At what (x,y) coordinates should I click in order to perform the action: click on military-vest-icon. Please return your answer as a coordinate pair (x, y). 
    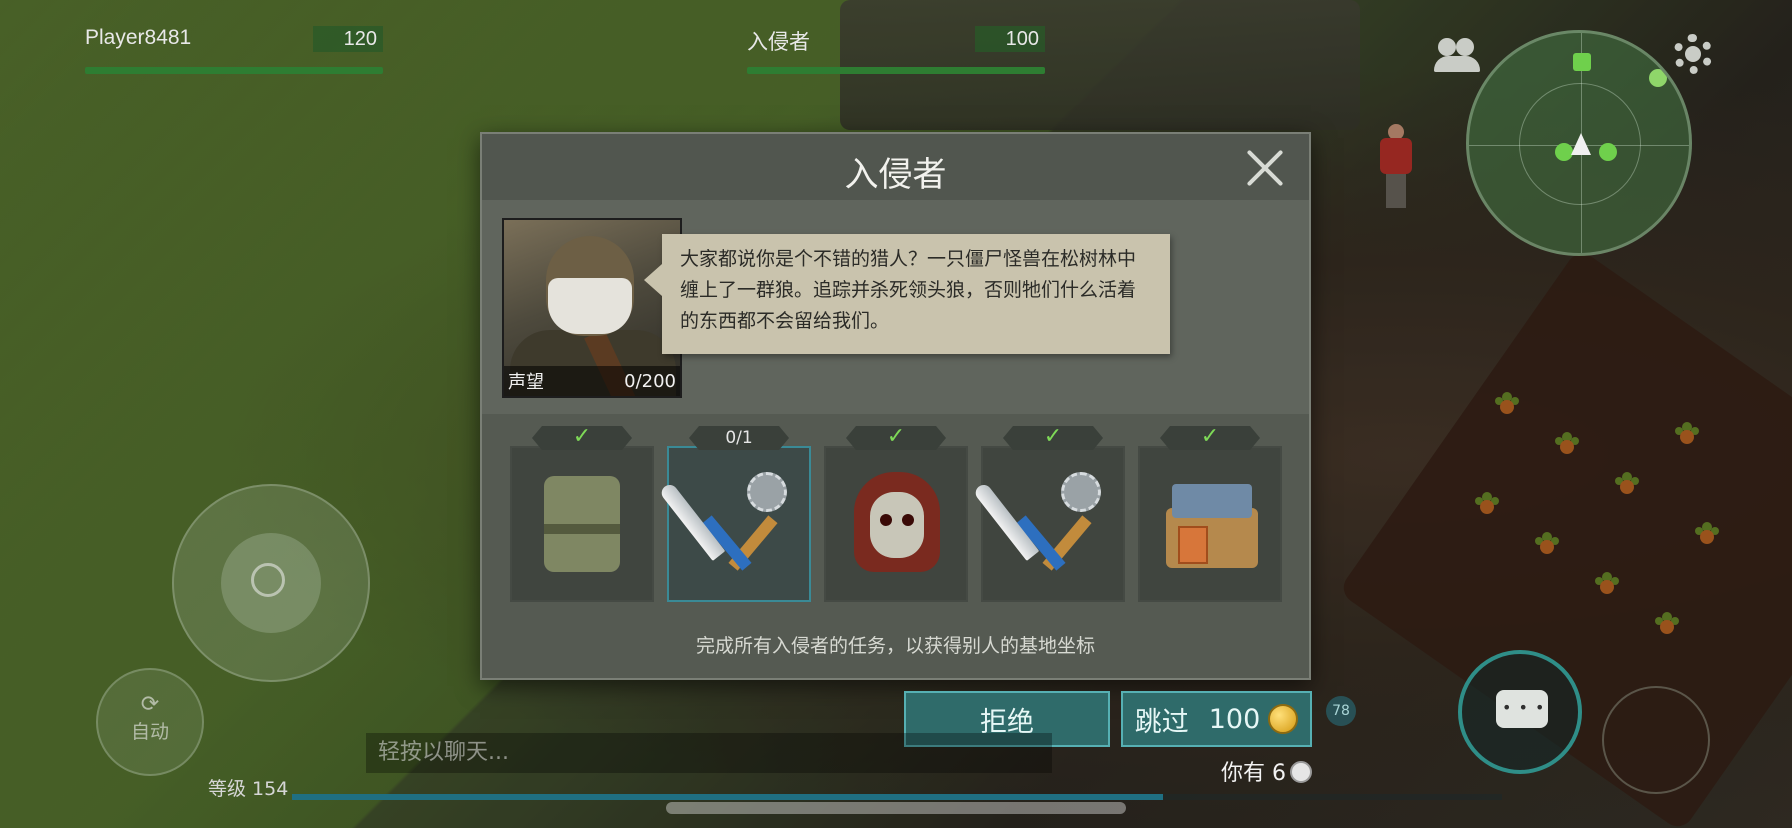
    Looking at the image, I should click on (582, 523).